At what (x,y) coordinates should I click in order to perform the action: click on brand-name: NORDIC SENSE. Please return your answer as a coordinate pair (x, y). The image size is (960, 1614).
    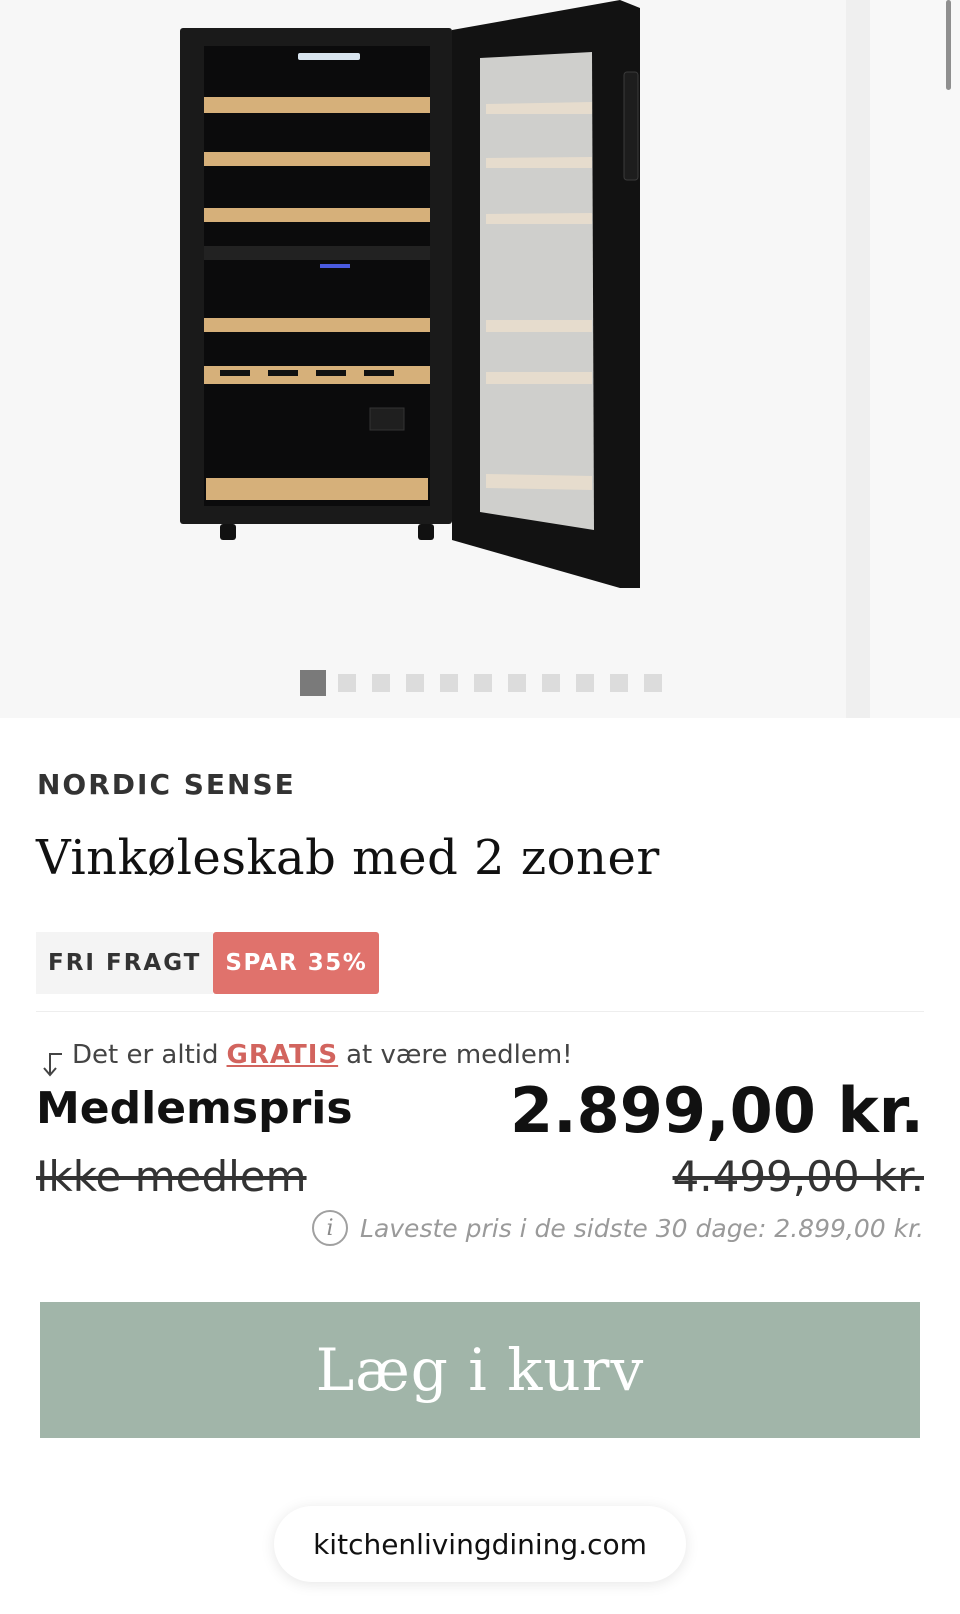
    Looking at the image, I should click on (166, 784).